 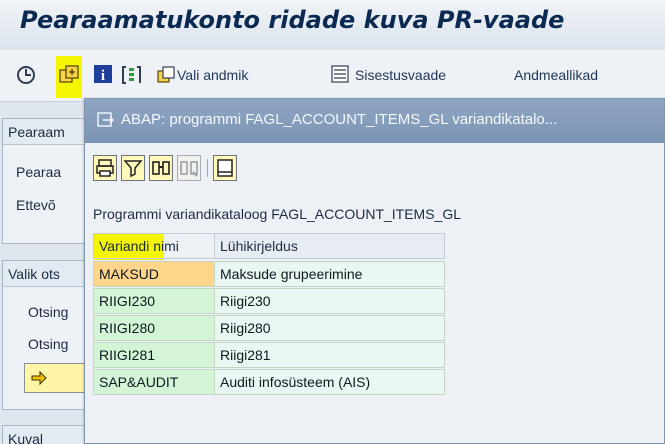 I want to click on variant-name-cell: MAKSUD, so click(x=154, y=274).